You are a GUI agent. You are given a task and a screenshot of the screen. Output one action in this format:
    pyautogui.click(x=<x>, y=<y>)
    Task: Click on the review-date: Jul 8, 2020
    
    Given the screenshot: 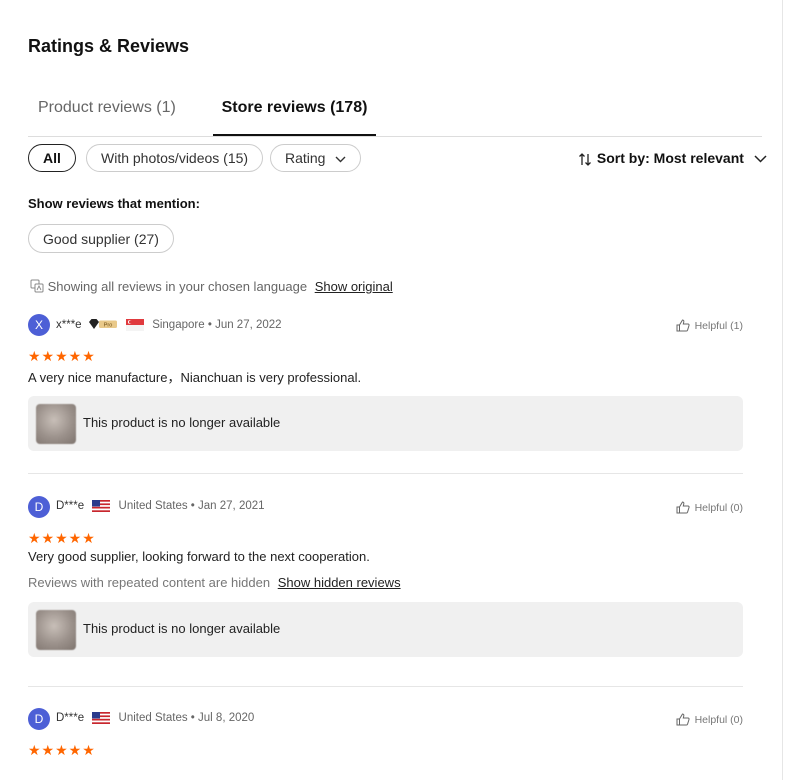 What is the action you would take?
    pyautogui.click(x=226, y=718)
    